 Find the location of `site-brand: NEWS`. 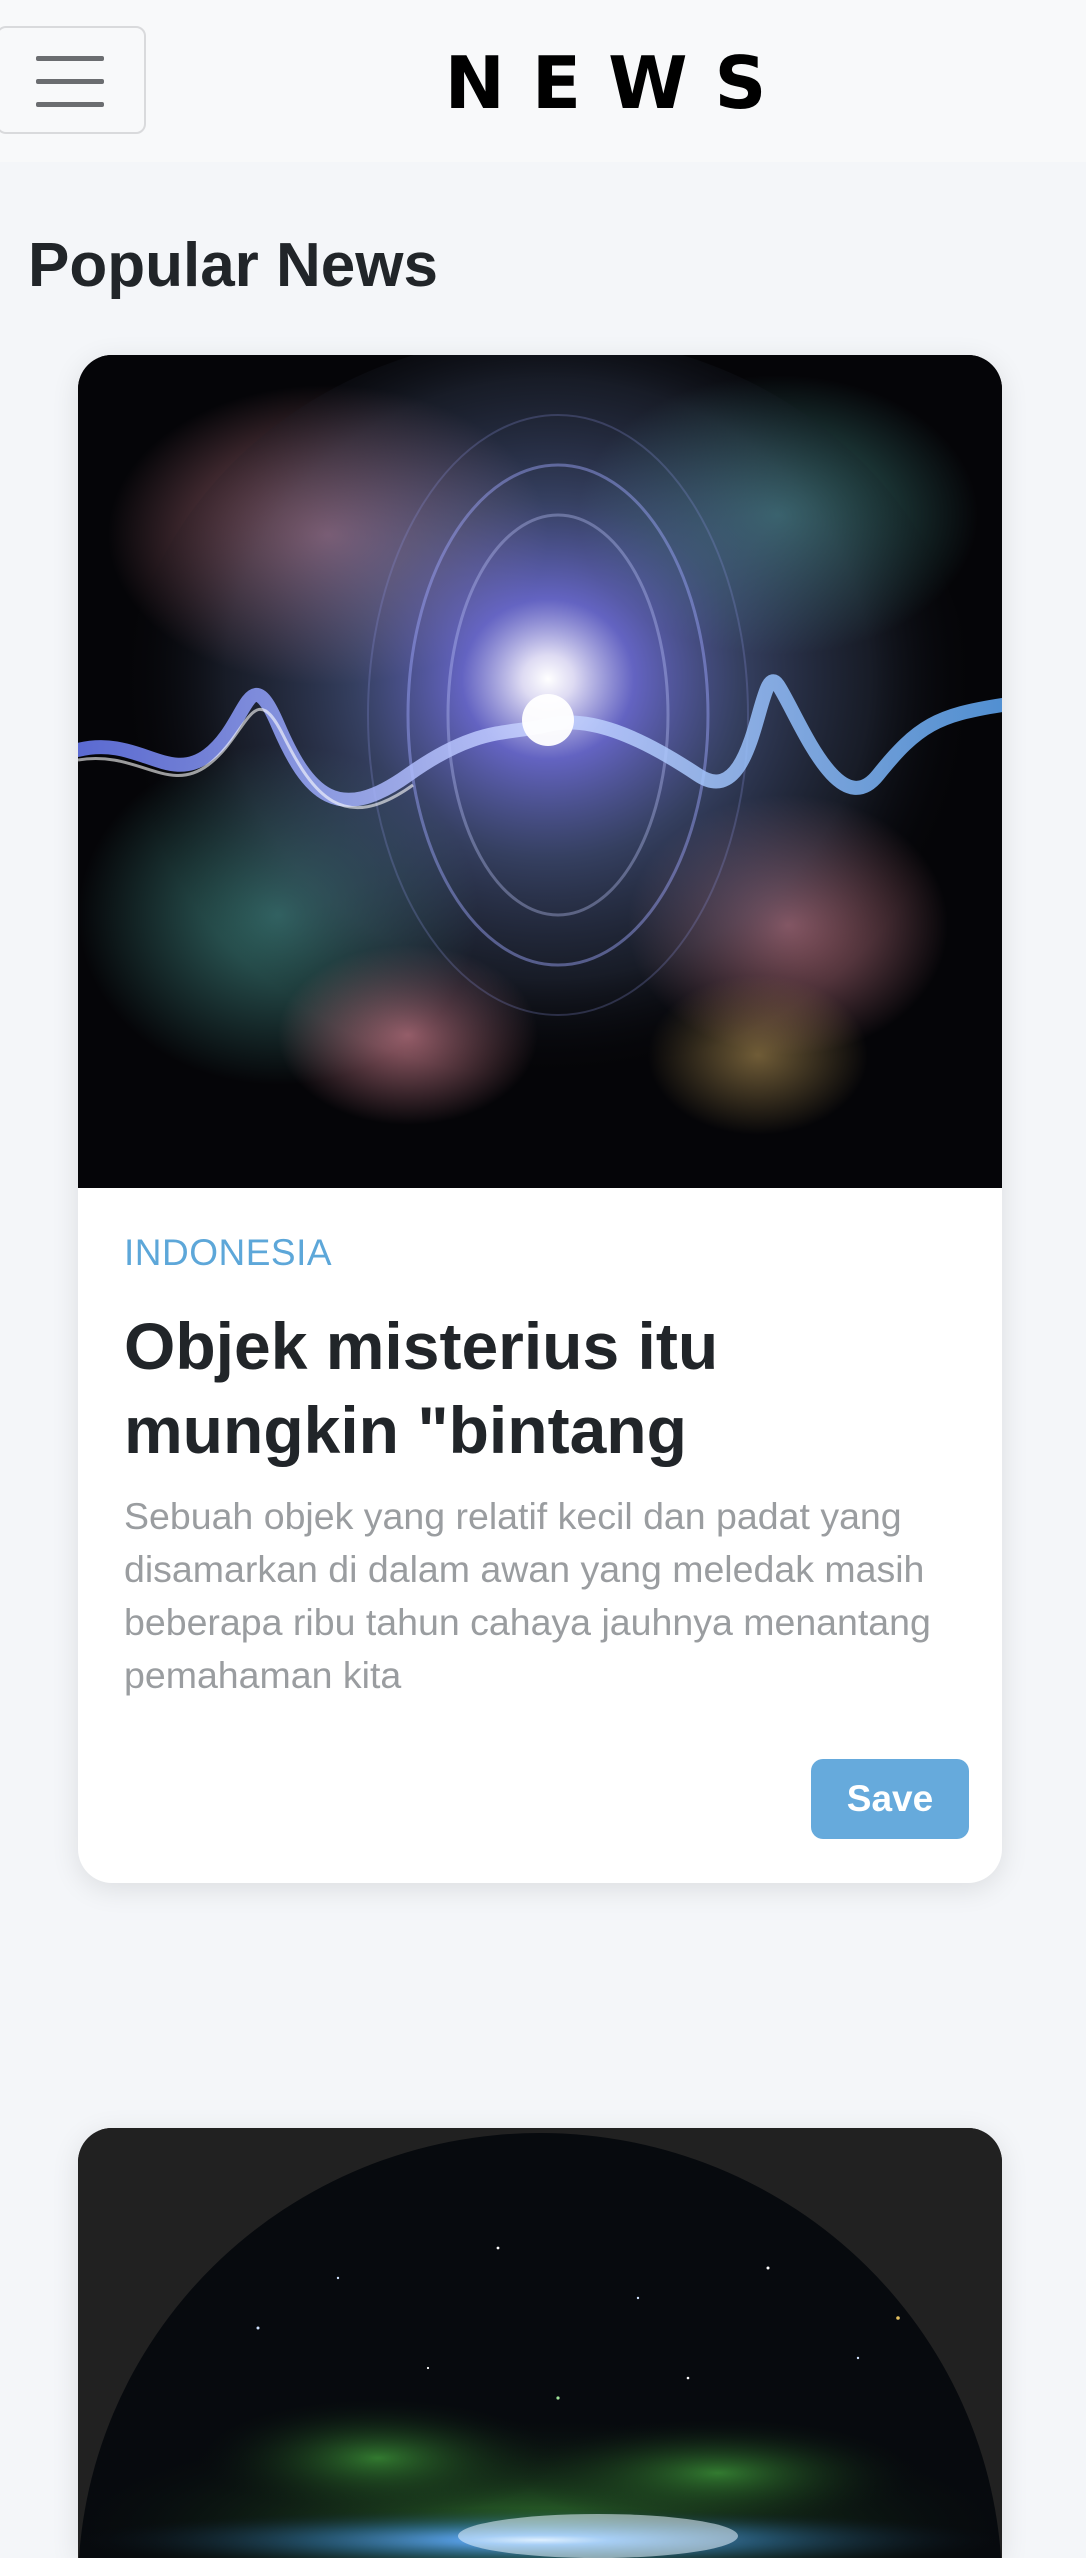

site-brand: NEWS is located at coordinates (543, 83).